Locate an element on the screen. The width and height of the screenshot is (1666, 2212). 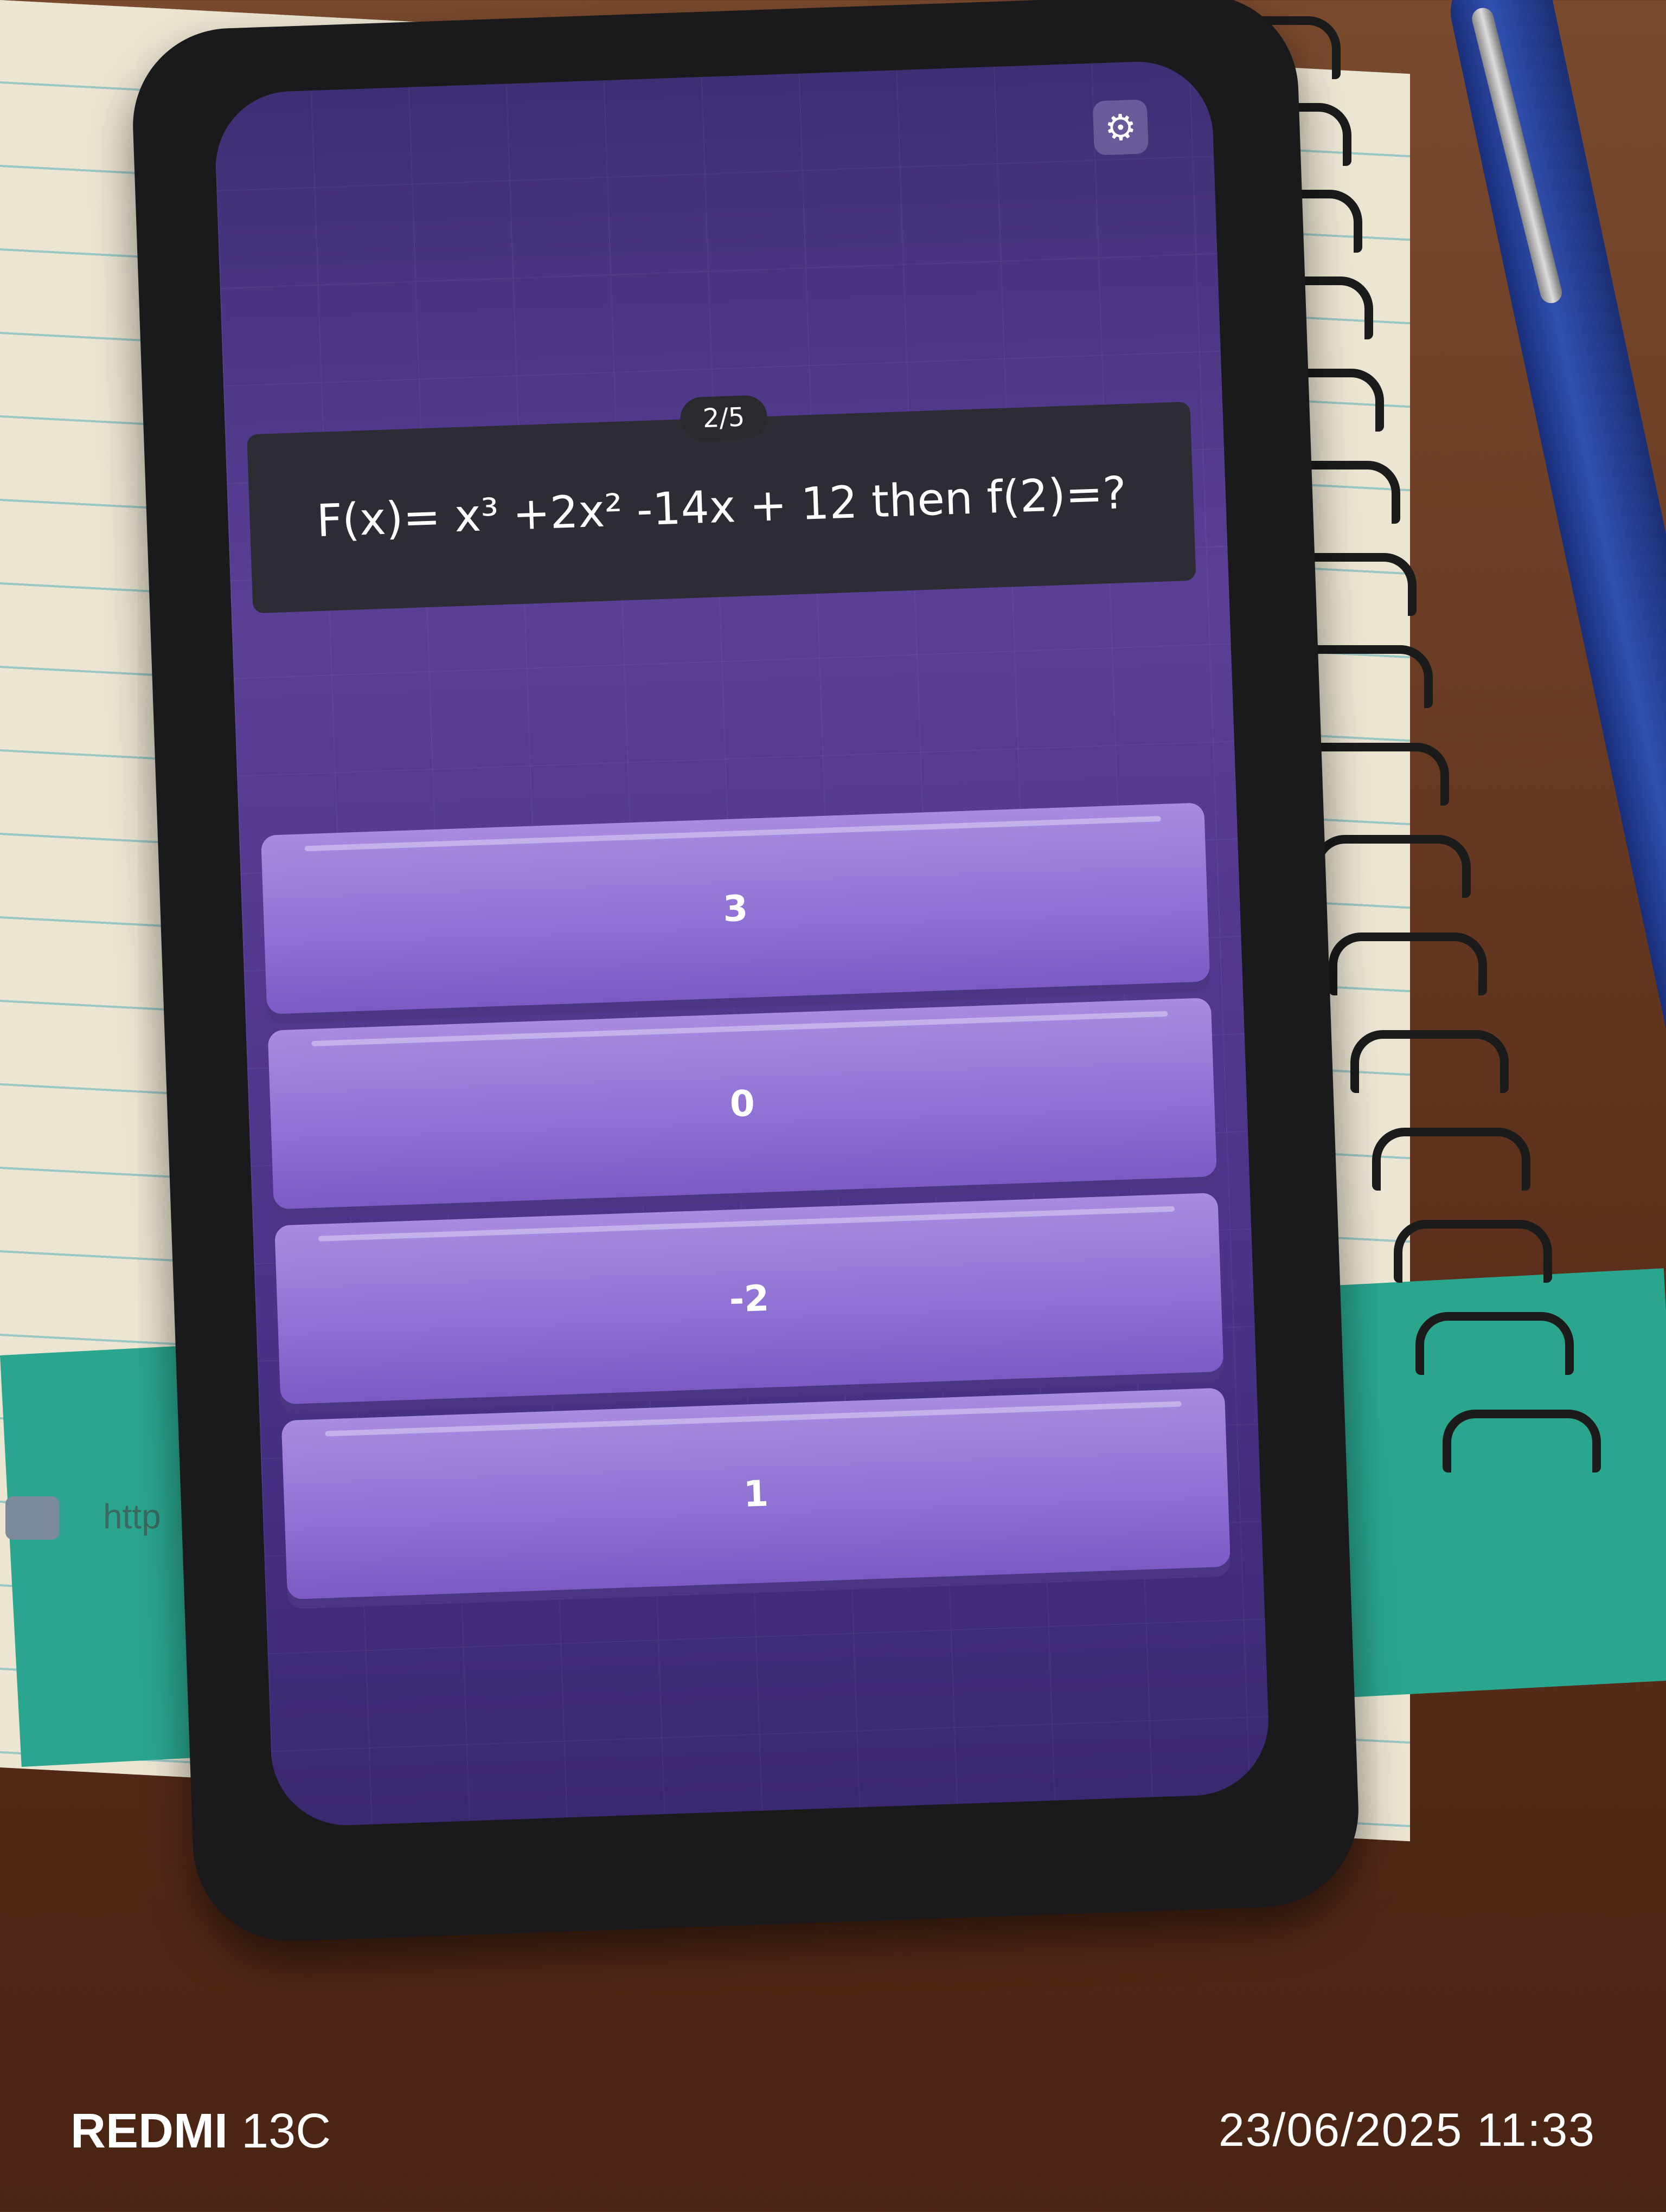
answer-button: -2 is located at coordinates (749, 1298).